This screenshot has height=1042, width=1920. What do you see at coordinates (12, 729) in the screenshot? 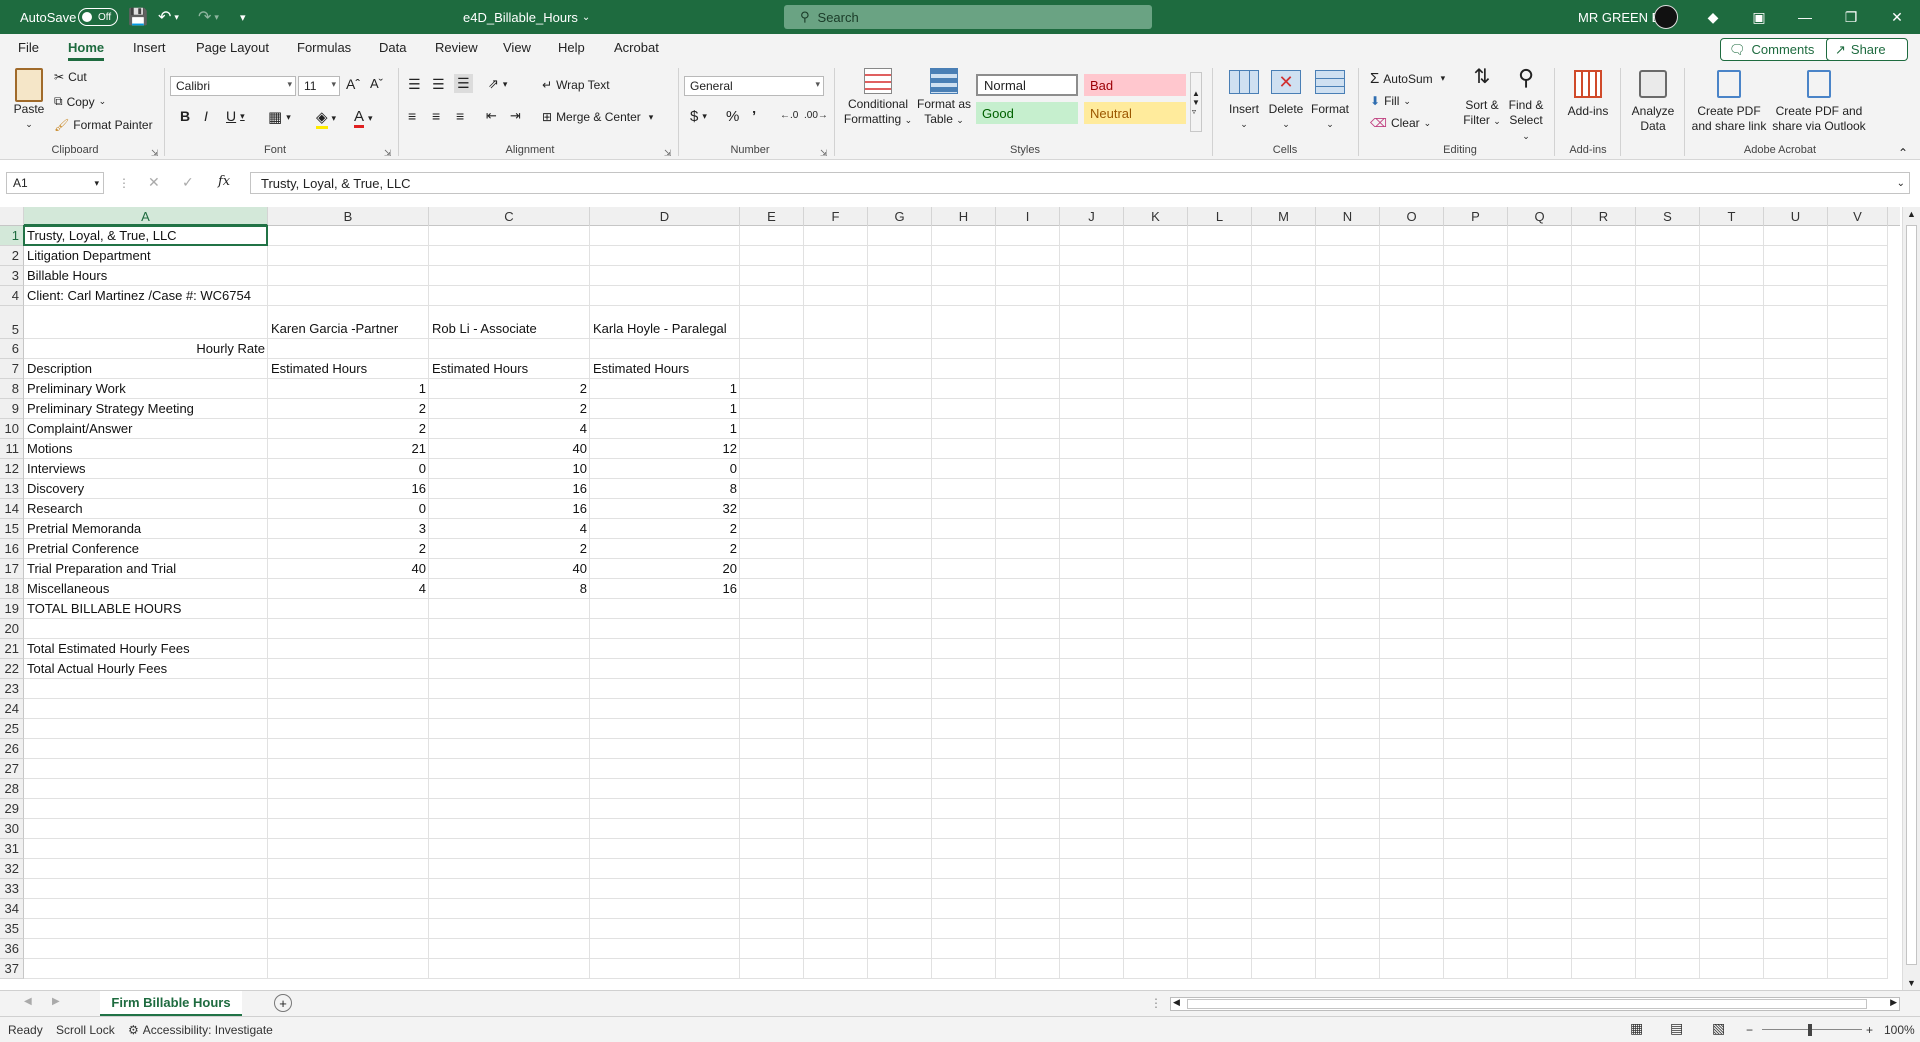
I see `row-header-25: 25` at bounding box center [12, 729].